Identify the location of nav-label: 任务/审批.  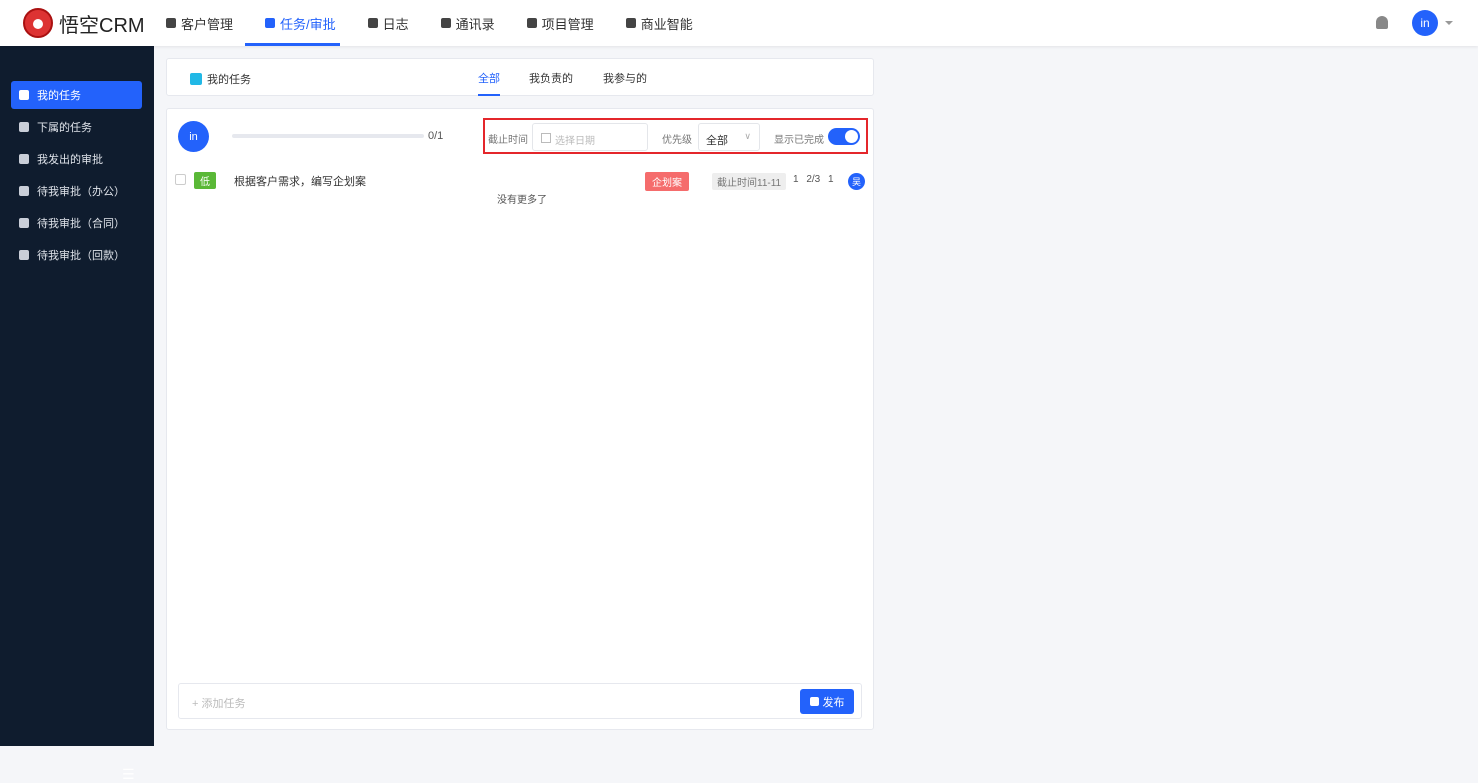
(308, 24).